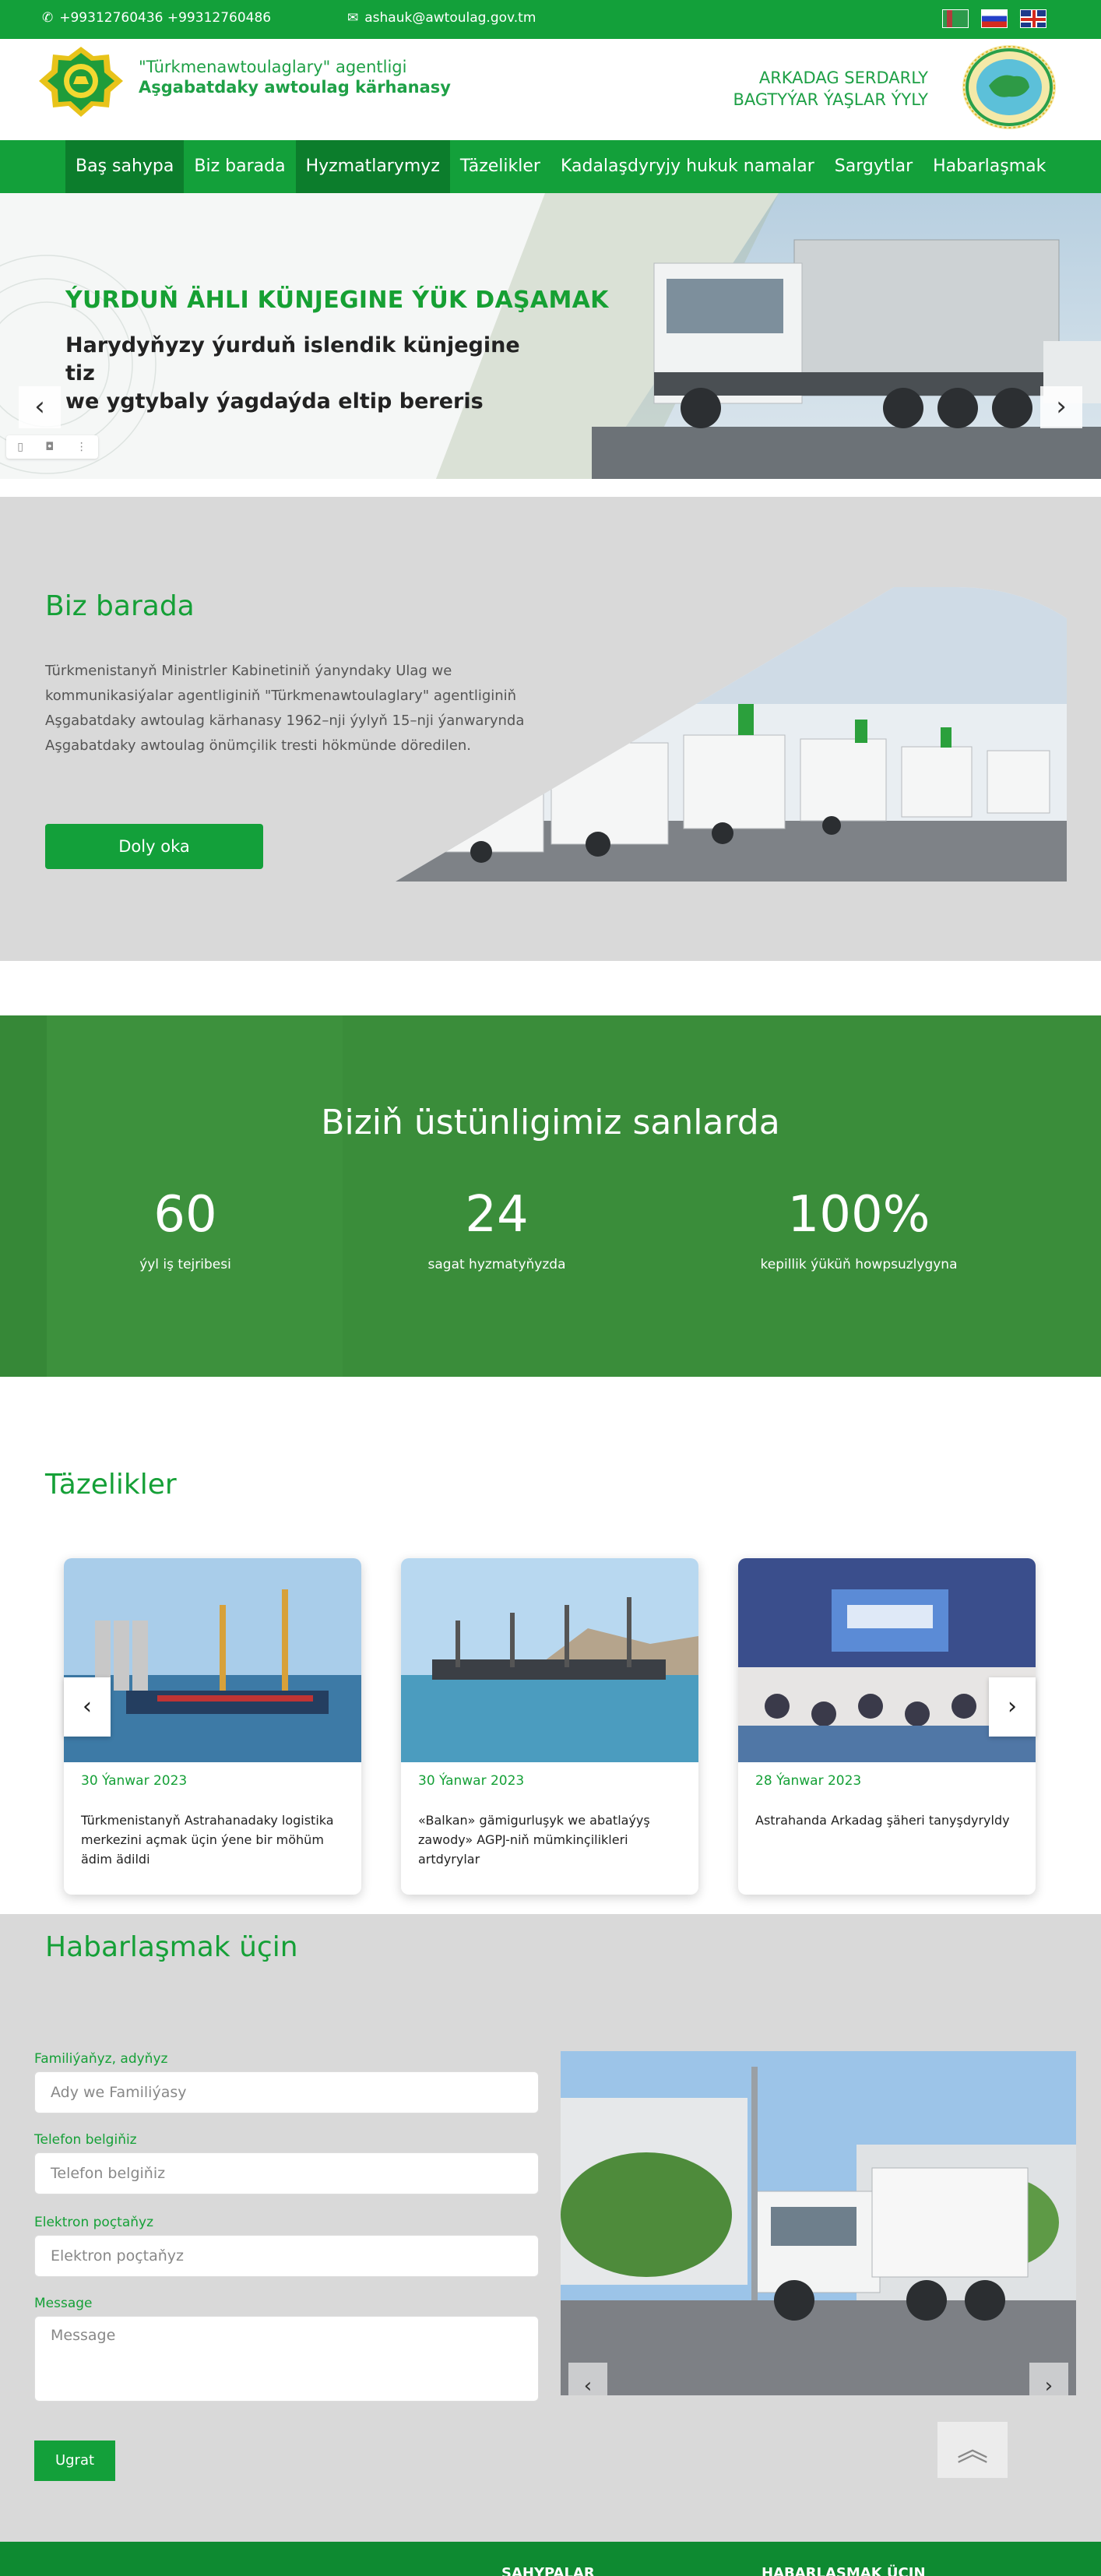 This screenshot has width=1101, height=2576. I want to click on org-name-line2: Aşgabatdaky awtoulag kärhanasy, so click(295, 87).